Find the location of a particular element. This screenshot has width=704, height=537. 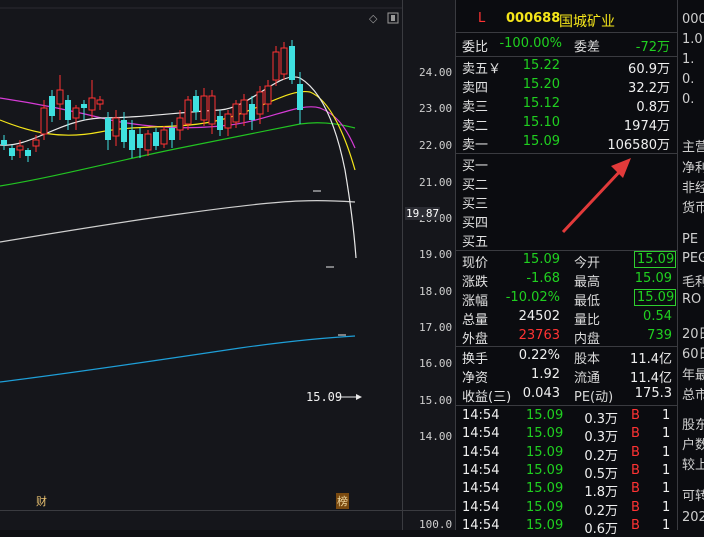

ma60-line is located at coordinates (178, 154).